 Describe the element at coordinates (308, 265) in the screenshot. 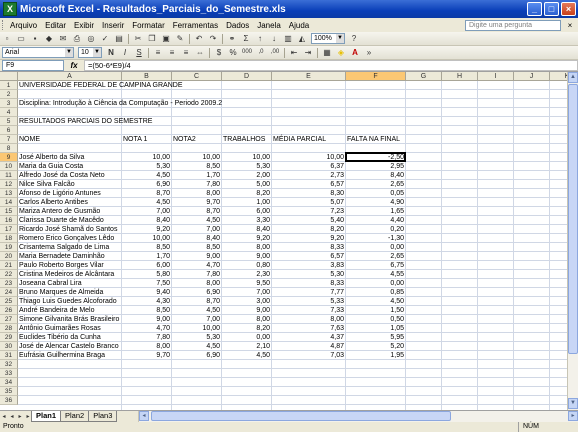

I see `cell-e21: 3,83` at that location.